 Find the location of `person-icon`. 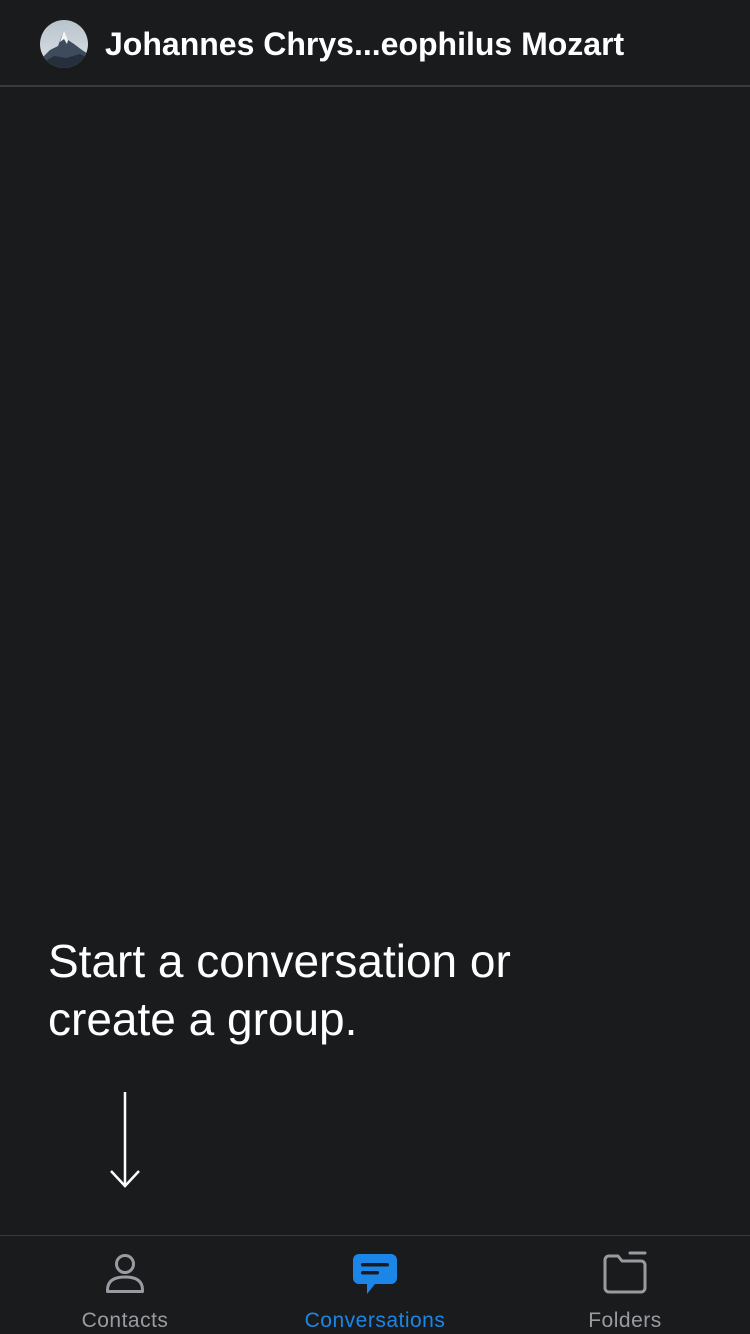

person-icon is located at coordinates (125, 1273).